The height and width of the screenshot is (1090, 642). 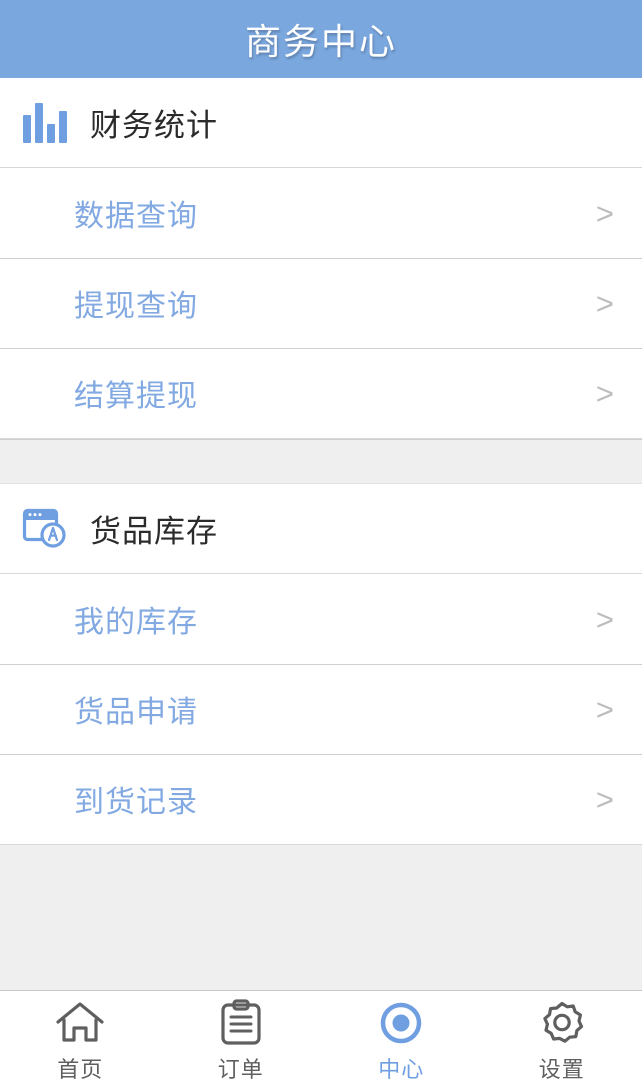 What do you see at coordinates (321, 213) in the screenshot?
I see `list-item-data-query: 数据查询 >` at bounding box center [321, 213].